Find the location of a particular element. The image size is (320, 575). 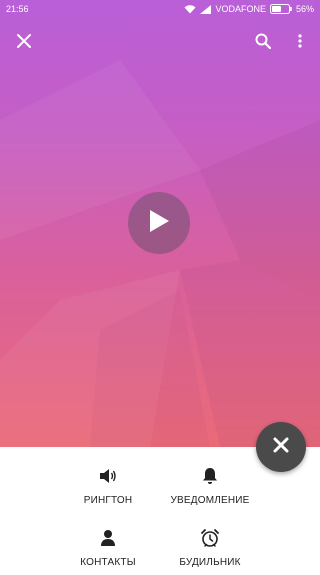

option-contacts: КОНТАКТЫ is located at coordinates (108, 551).